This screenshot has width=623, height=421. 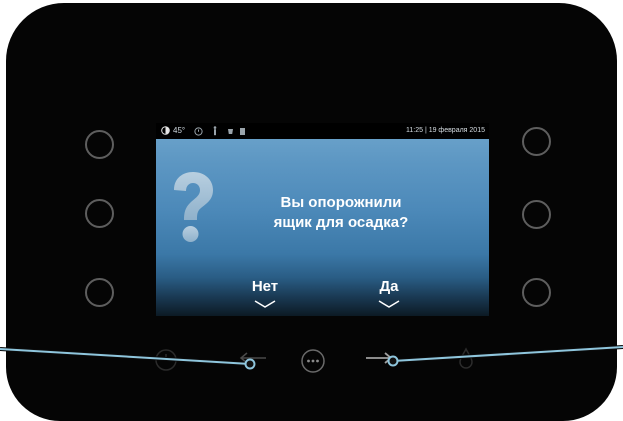 I want to click on callout-left-line, so click(x=128, y=358).